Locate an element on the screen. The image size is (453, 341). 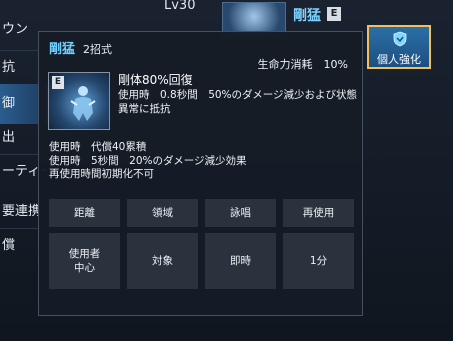
stat-header-area: 領域 is located at coordinates (162, 213).